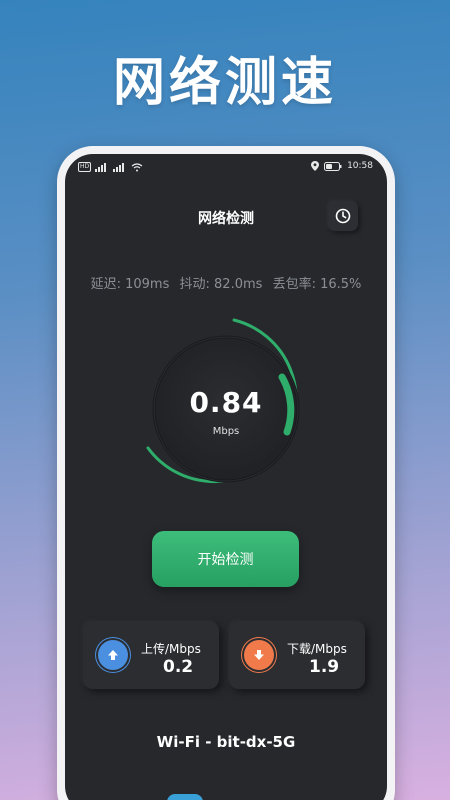  I want to click on start-test-button: 开始检测, so click(225, 559).